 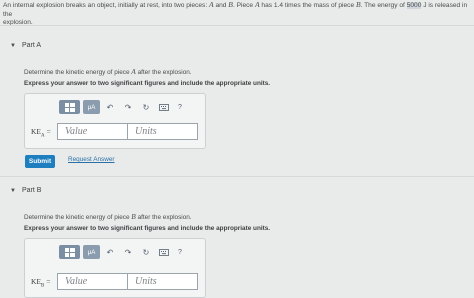 I want to click on submit-button: Submit, so click(x=40, y=161).